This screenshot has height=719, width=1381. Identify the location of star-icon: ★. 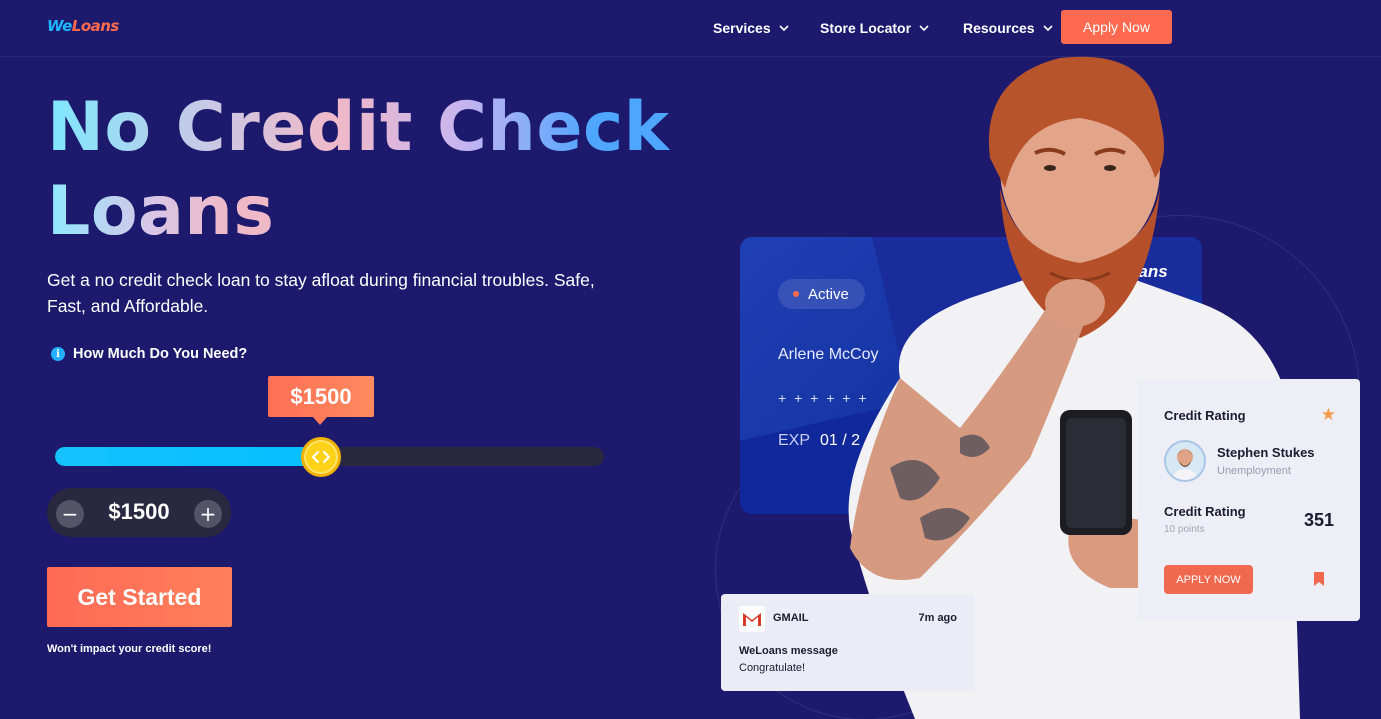
(1328, 415).